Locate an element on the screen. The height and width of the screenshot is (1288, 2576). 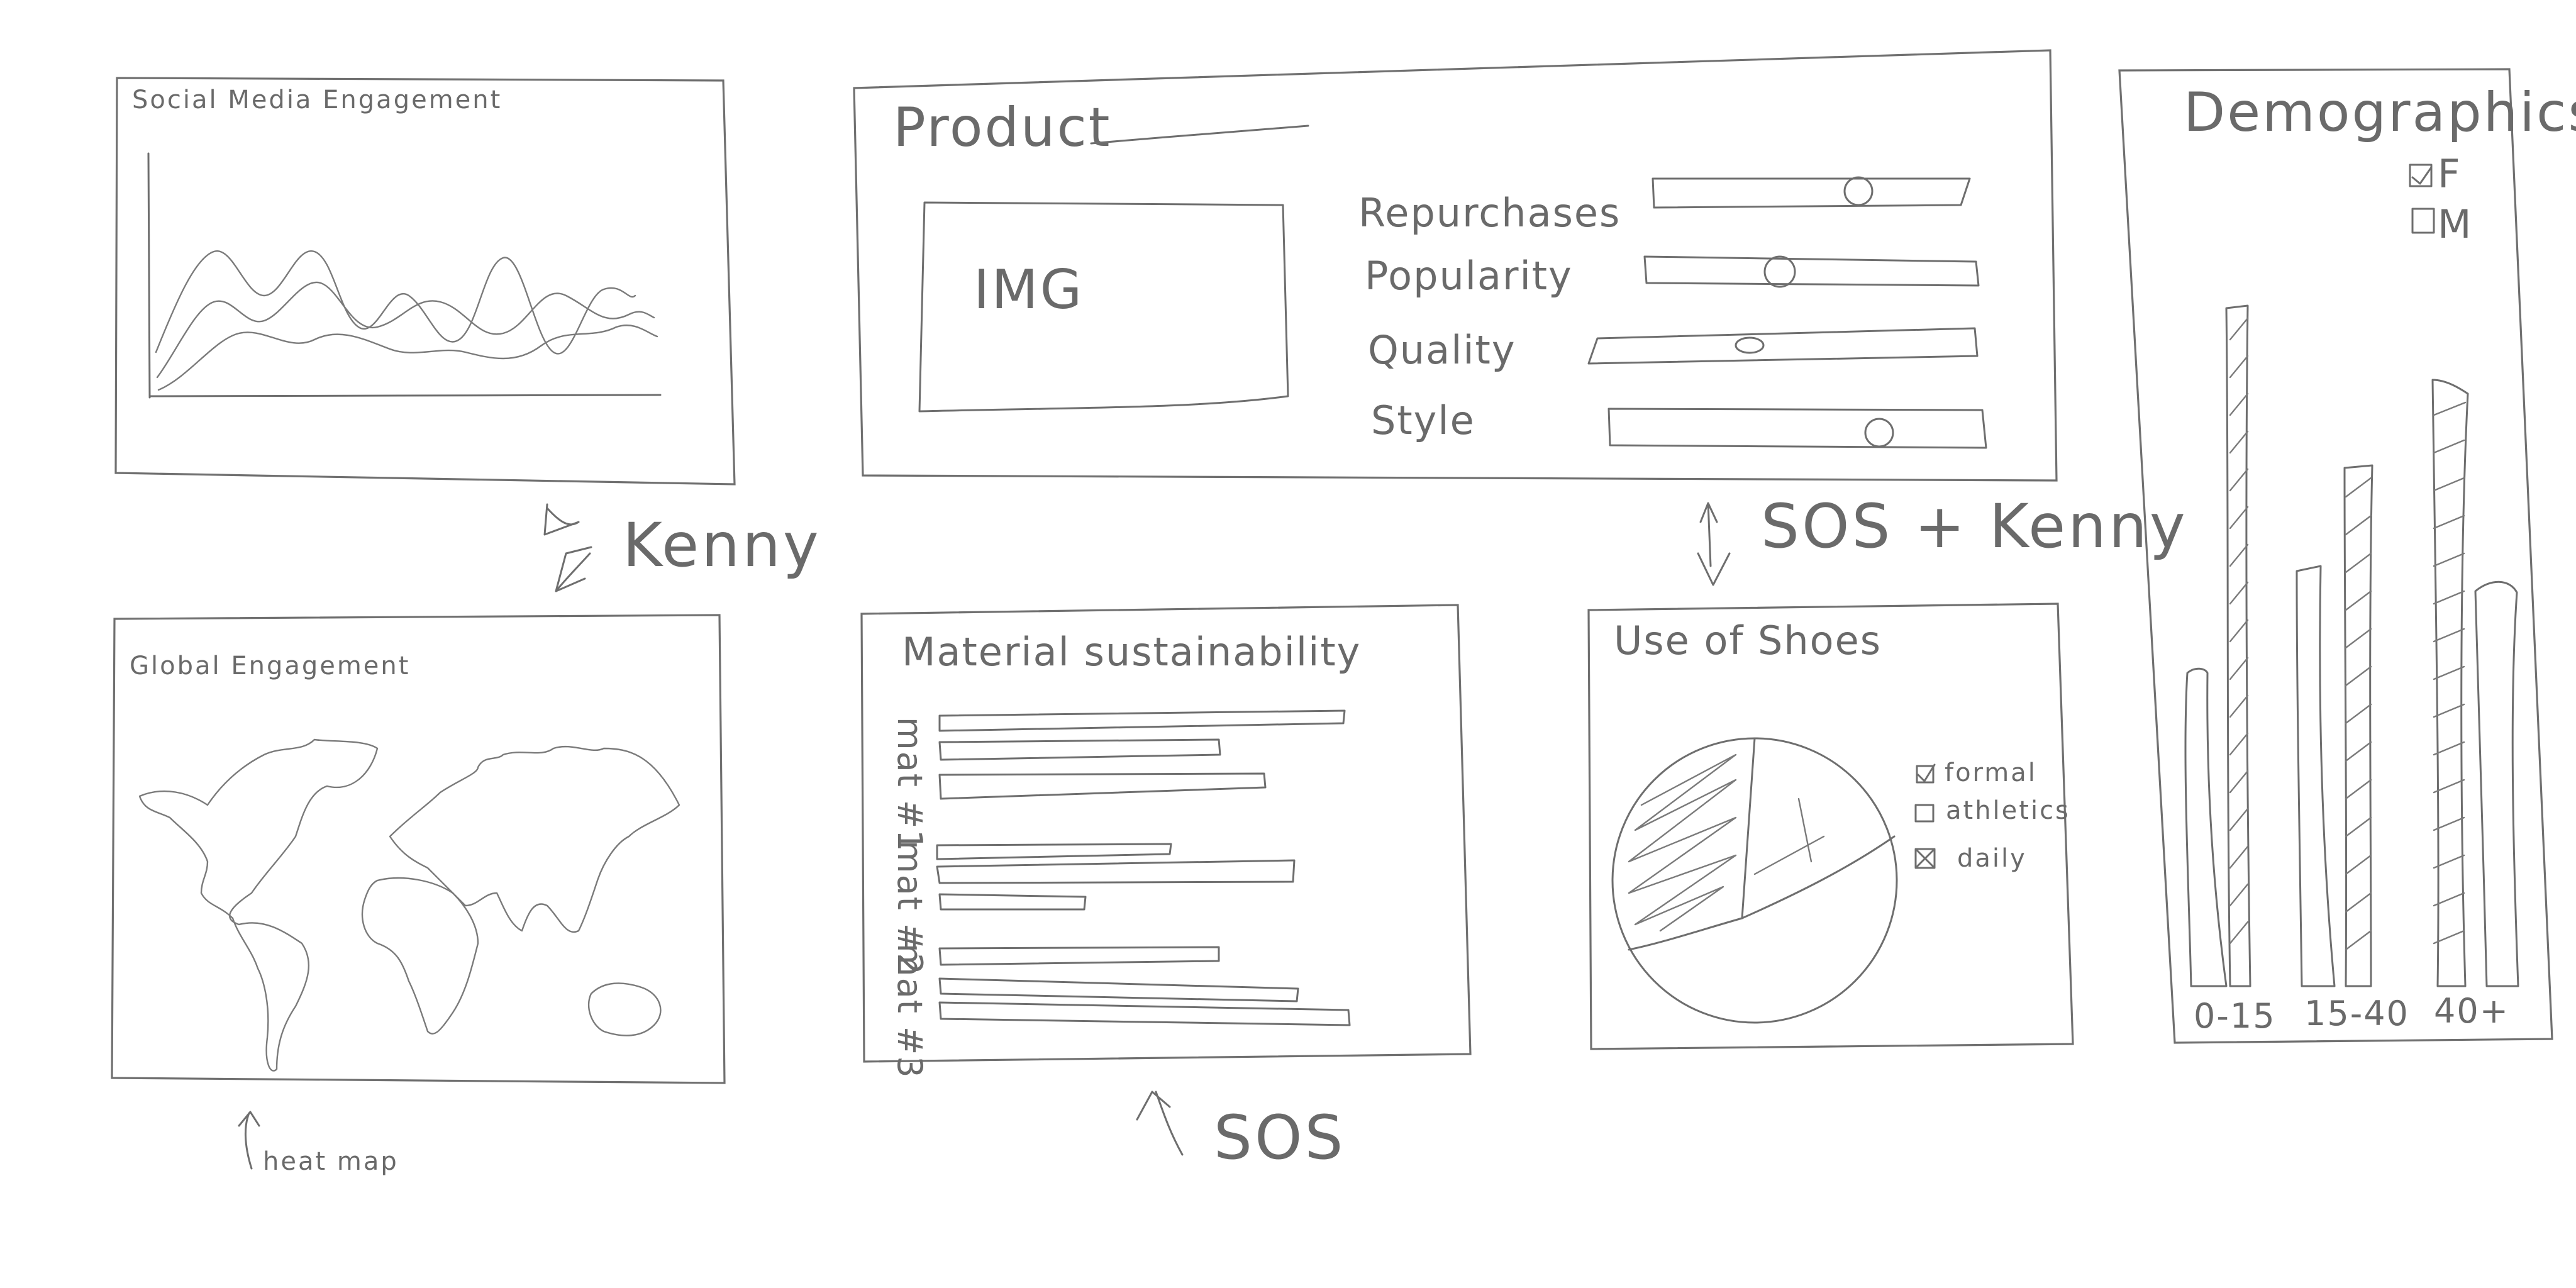
annotation-sos-text: SOS is located at coordinates (1279, 1137).